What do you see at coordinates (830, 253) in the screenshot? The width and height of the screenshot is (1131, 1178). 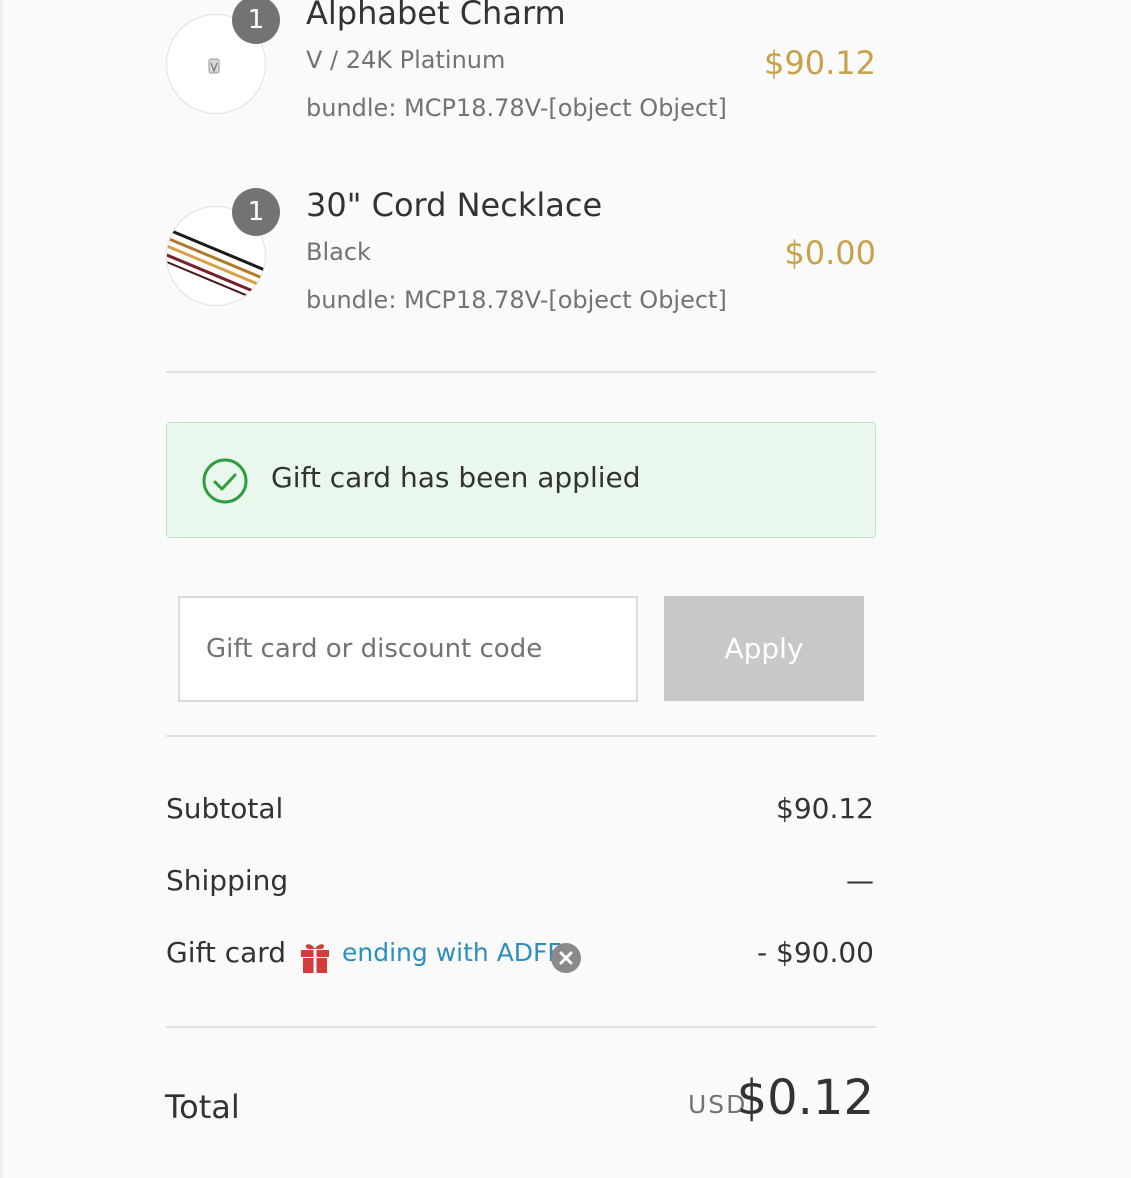 I see `product-price: $0.00` at bounding box center [830, 253].